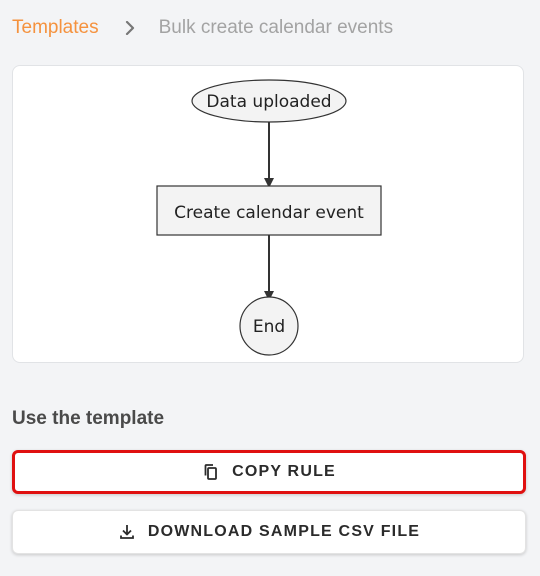 This screenshot has height=576, width=540. What do you see at coordinates (130, 28) in the screenshot?
I see `chevron-right-icon` at bounding box center [130, 28].